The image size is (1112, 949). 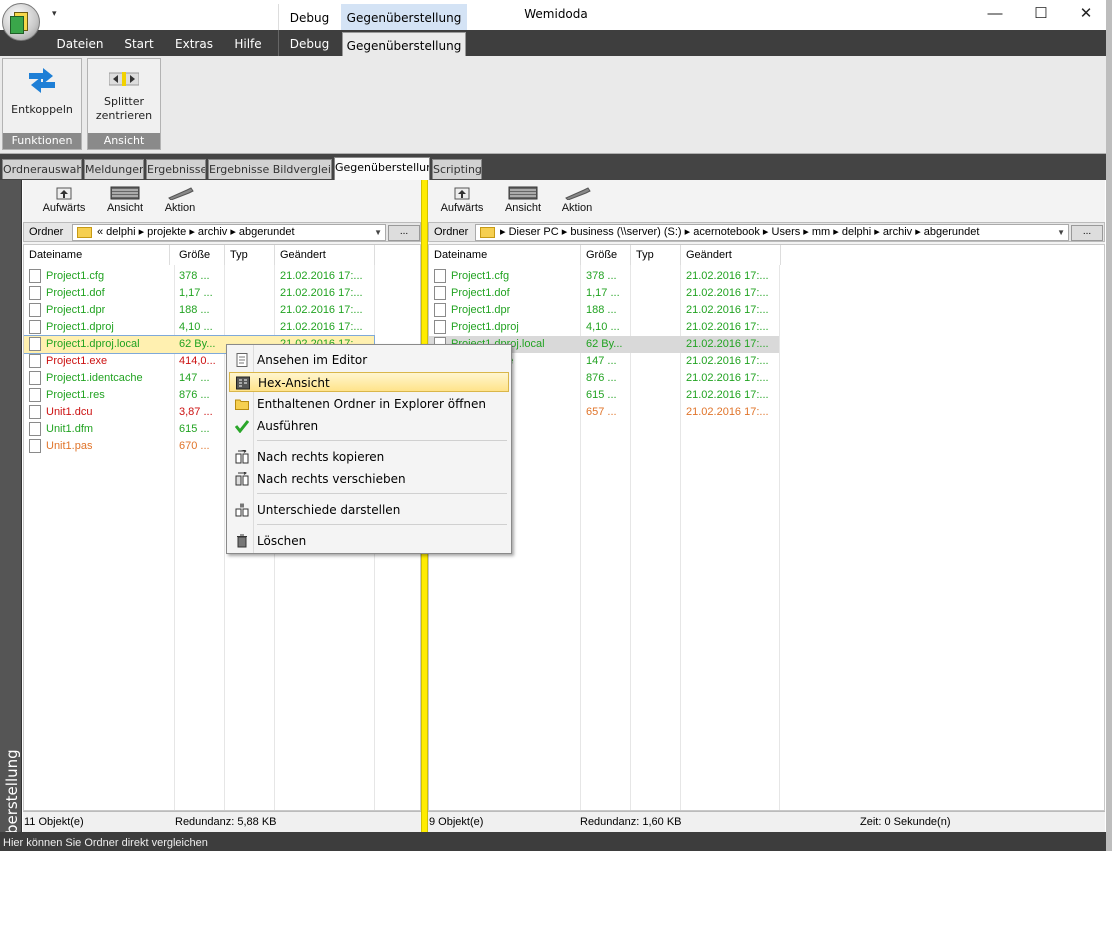 I want to click on side-strip: Gegenüberstellung, so click(x=11, y=536).